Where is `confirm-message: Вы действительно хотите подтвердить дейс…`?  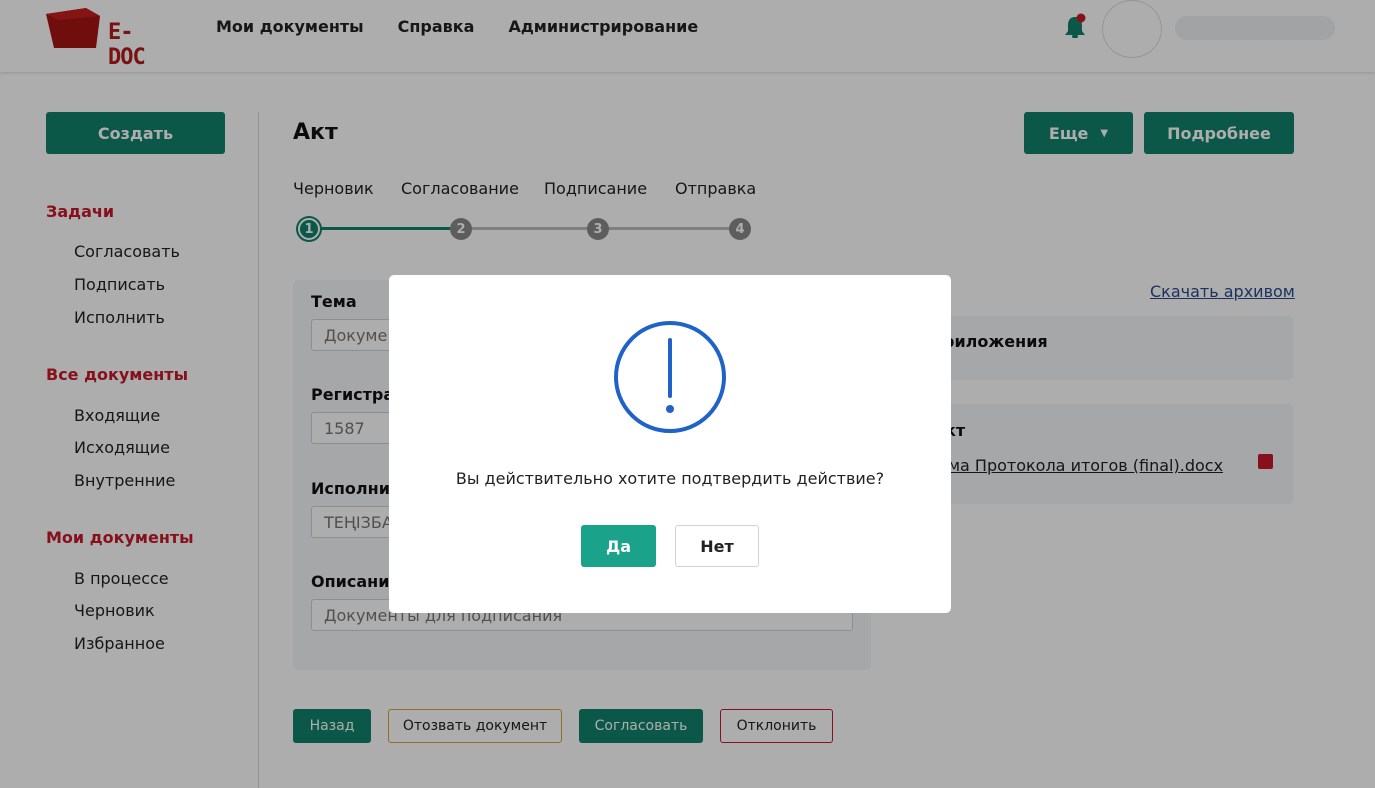 confirm-message: Вы действительно хотите подтвердить дейс… is located at coordinates (670, 478).